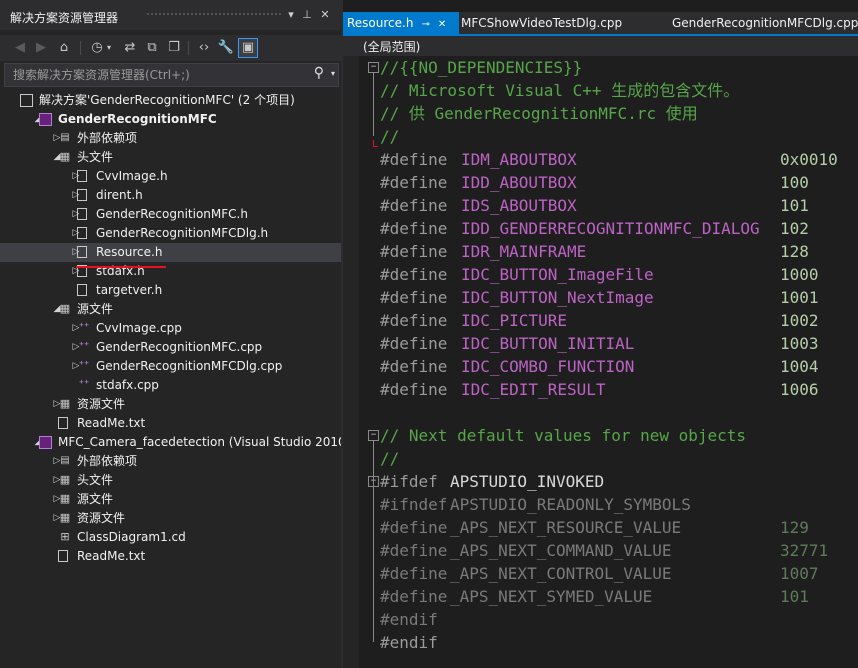 The height and width of the screenshot is (668, 858). What do you see at coordinates (170, 366) in the screenshot?
I see `tree-item: ▷ ⁺⁺ GenderRecognitionMFCDlg.cpp` at bounding box center [170, 366].